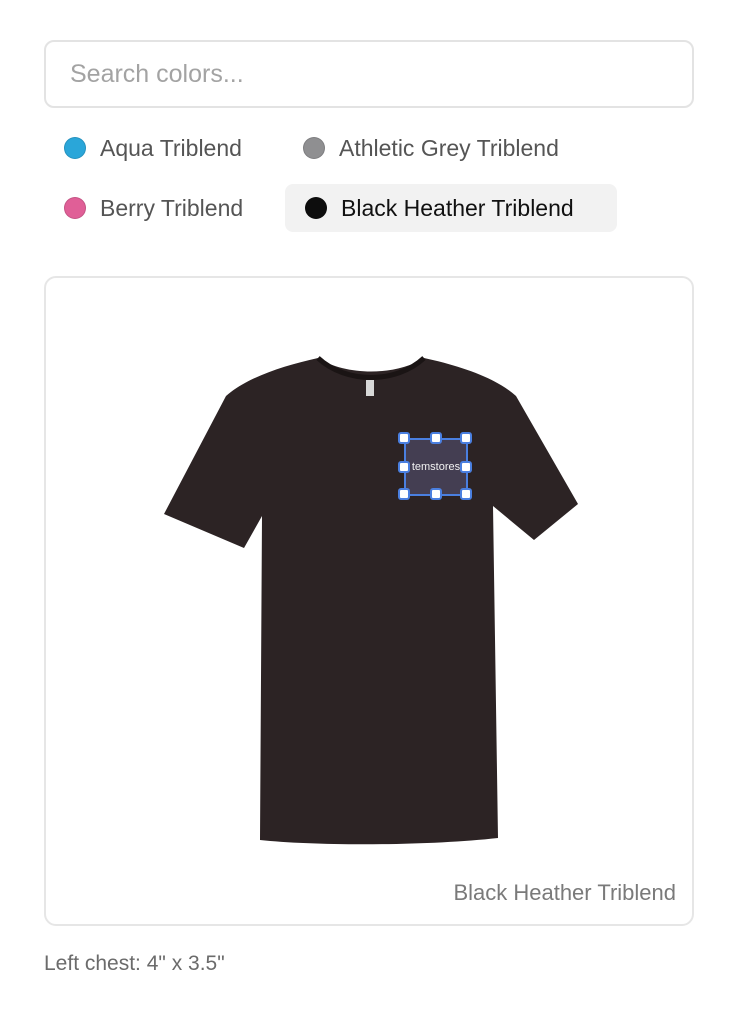 This screenshot has height=1024, width=736. Describe the element at coordinates (564, 892) in the screenshot. I see `preview-color-caption: Black Heather Triblend` at that location.